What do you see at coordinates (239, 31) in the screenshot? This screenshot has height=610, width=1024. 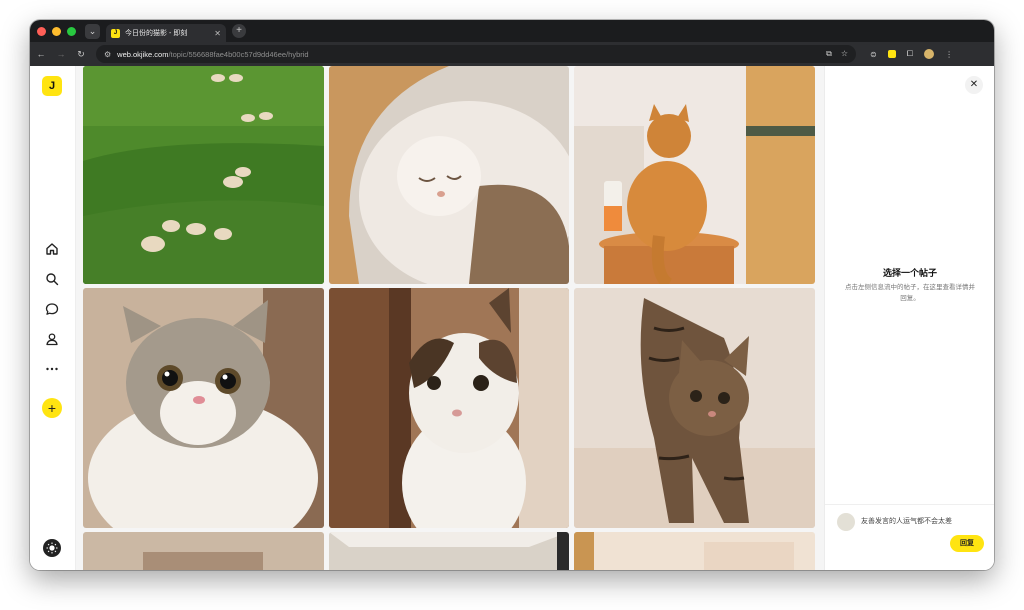 I see `new-tab-button: +` at bounding box center [239, 31].